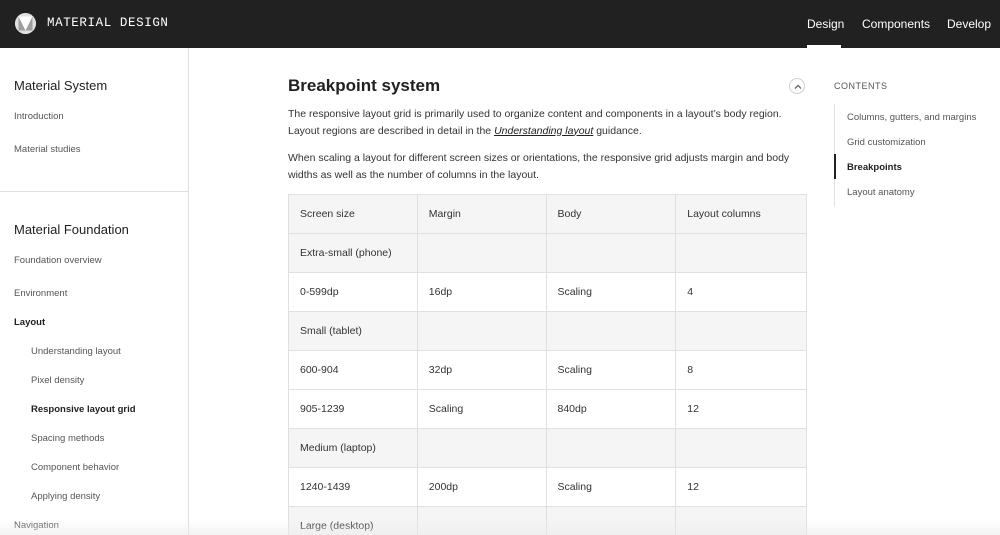 The image size is (1000, 535). What do you see at coordinates (741, 214) in the screenshot?
I see `column-header-layout-columns: Layout columns` at bounding box center [741, 214].